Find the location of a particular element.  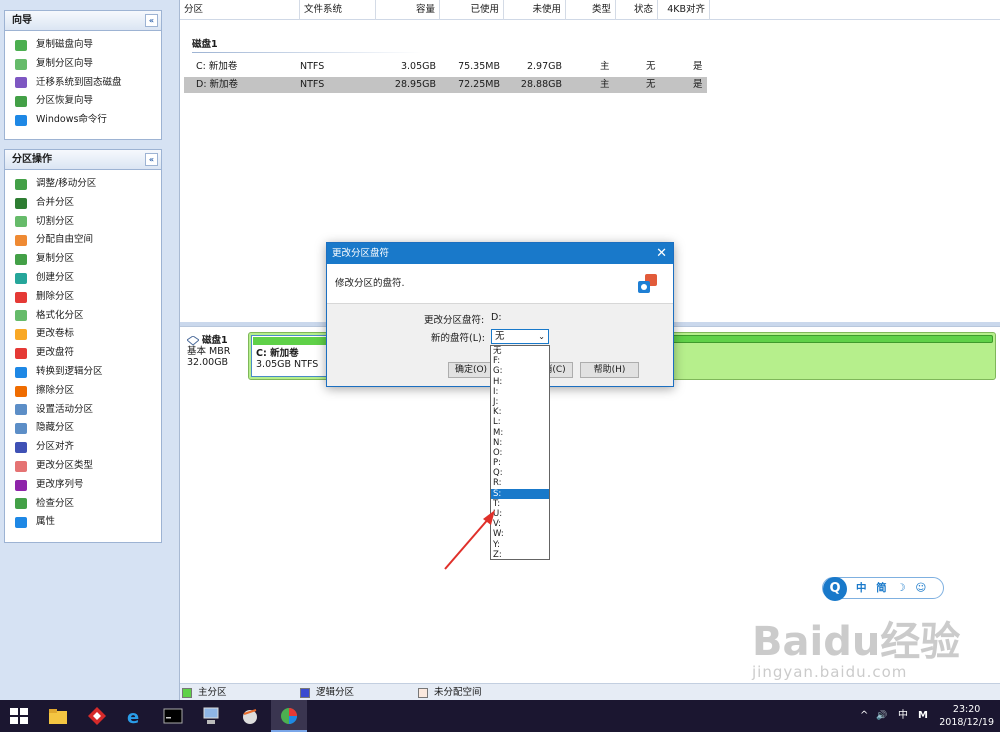

cell-partition: C: 新加卷 is located at coordinates (217, 66).